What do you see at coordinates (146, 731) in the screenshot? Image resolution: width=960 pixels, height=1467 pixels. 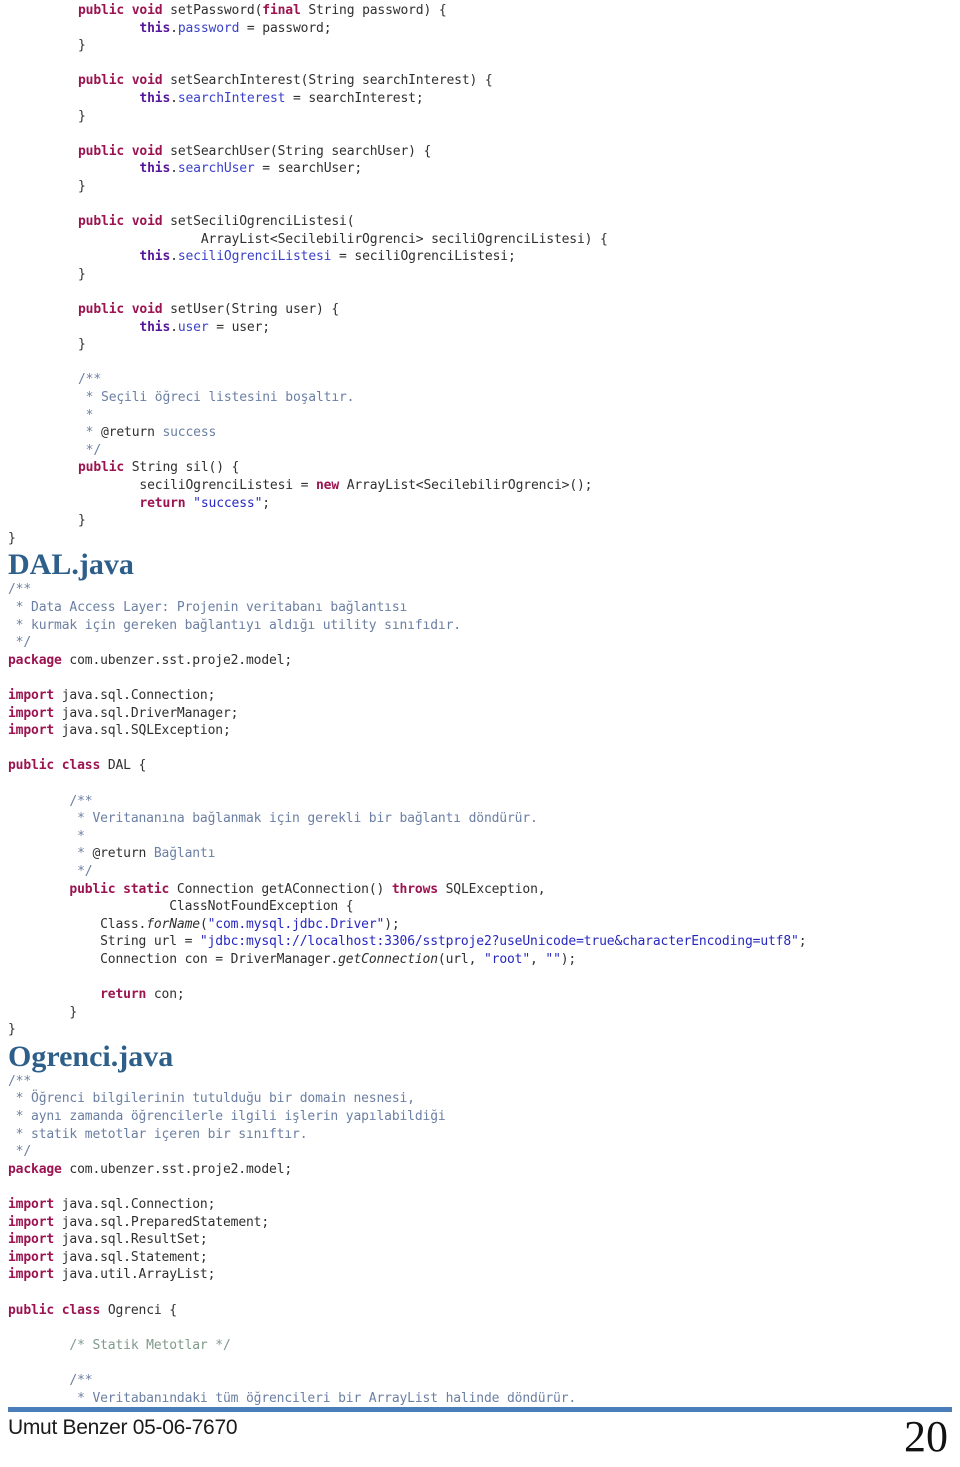 I see `code-token: java.sql.SQLException;` at bounding box center [146, 731].